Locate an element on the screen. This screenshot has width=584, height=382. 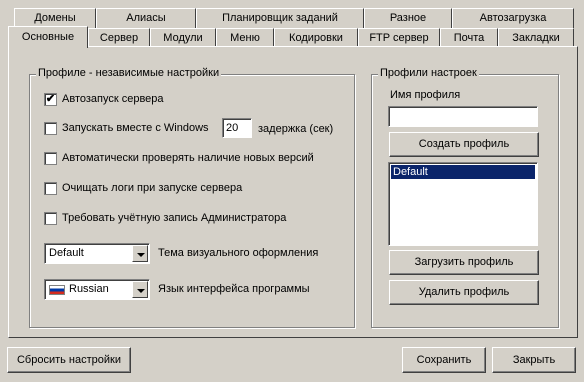
tab-menu: Меню is located at coordinates (245, 38).